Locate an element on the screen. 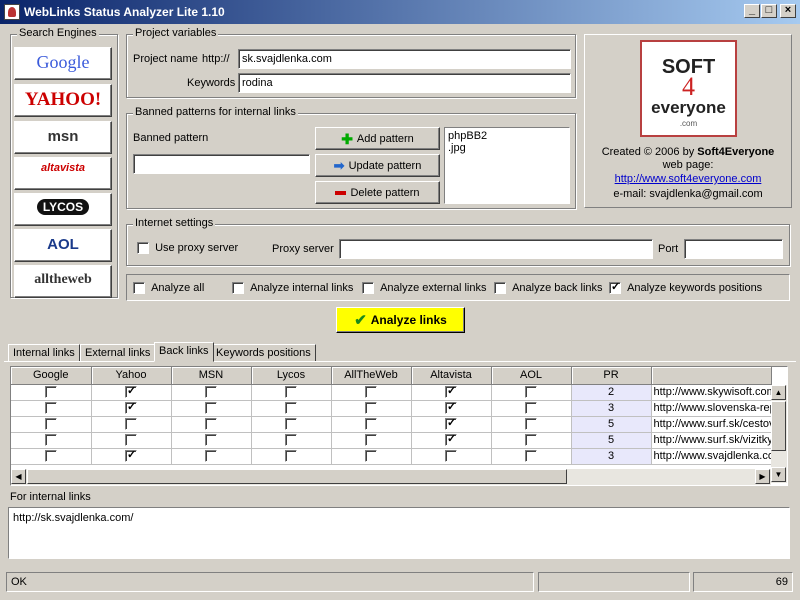  scroll-right-button: ▶ is located at coordinates (762, 476).